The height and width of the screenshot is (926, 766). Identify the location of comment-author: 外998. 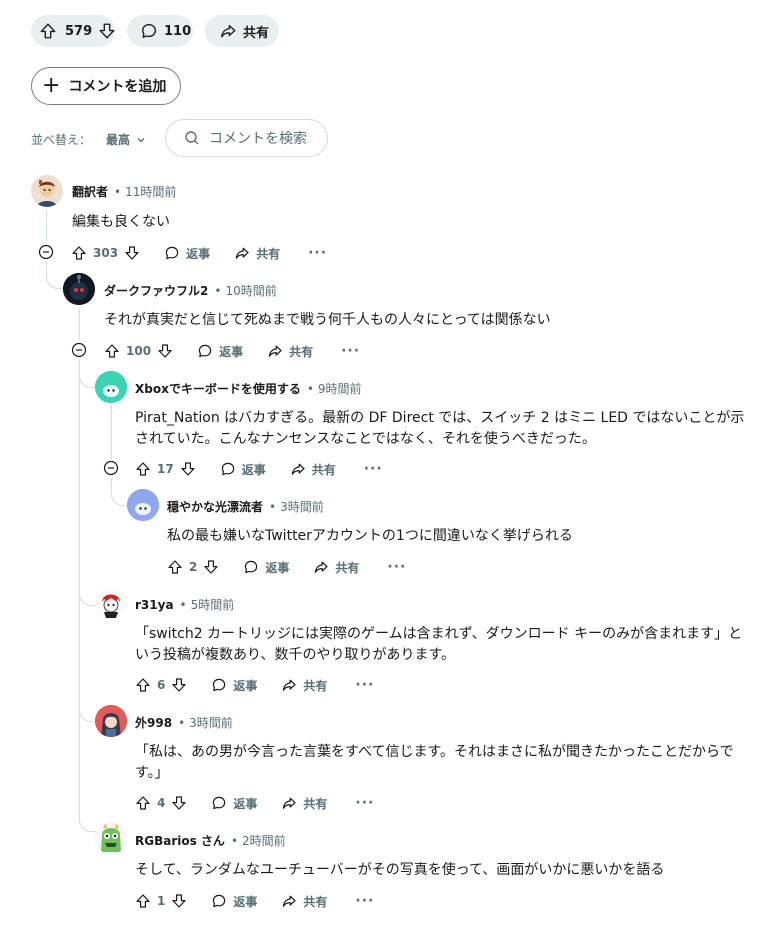
(153, 722).